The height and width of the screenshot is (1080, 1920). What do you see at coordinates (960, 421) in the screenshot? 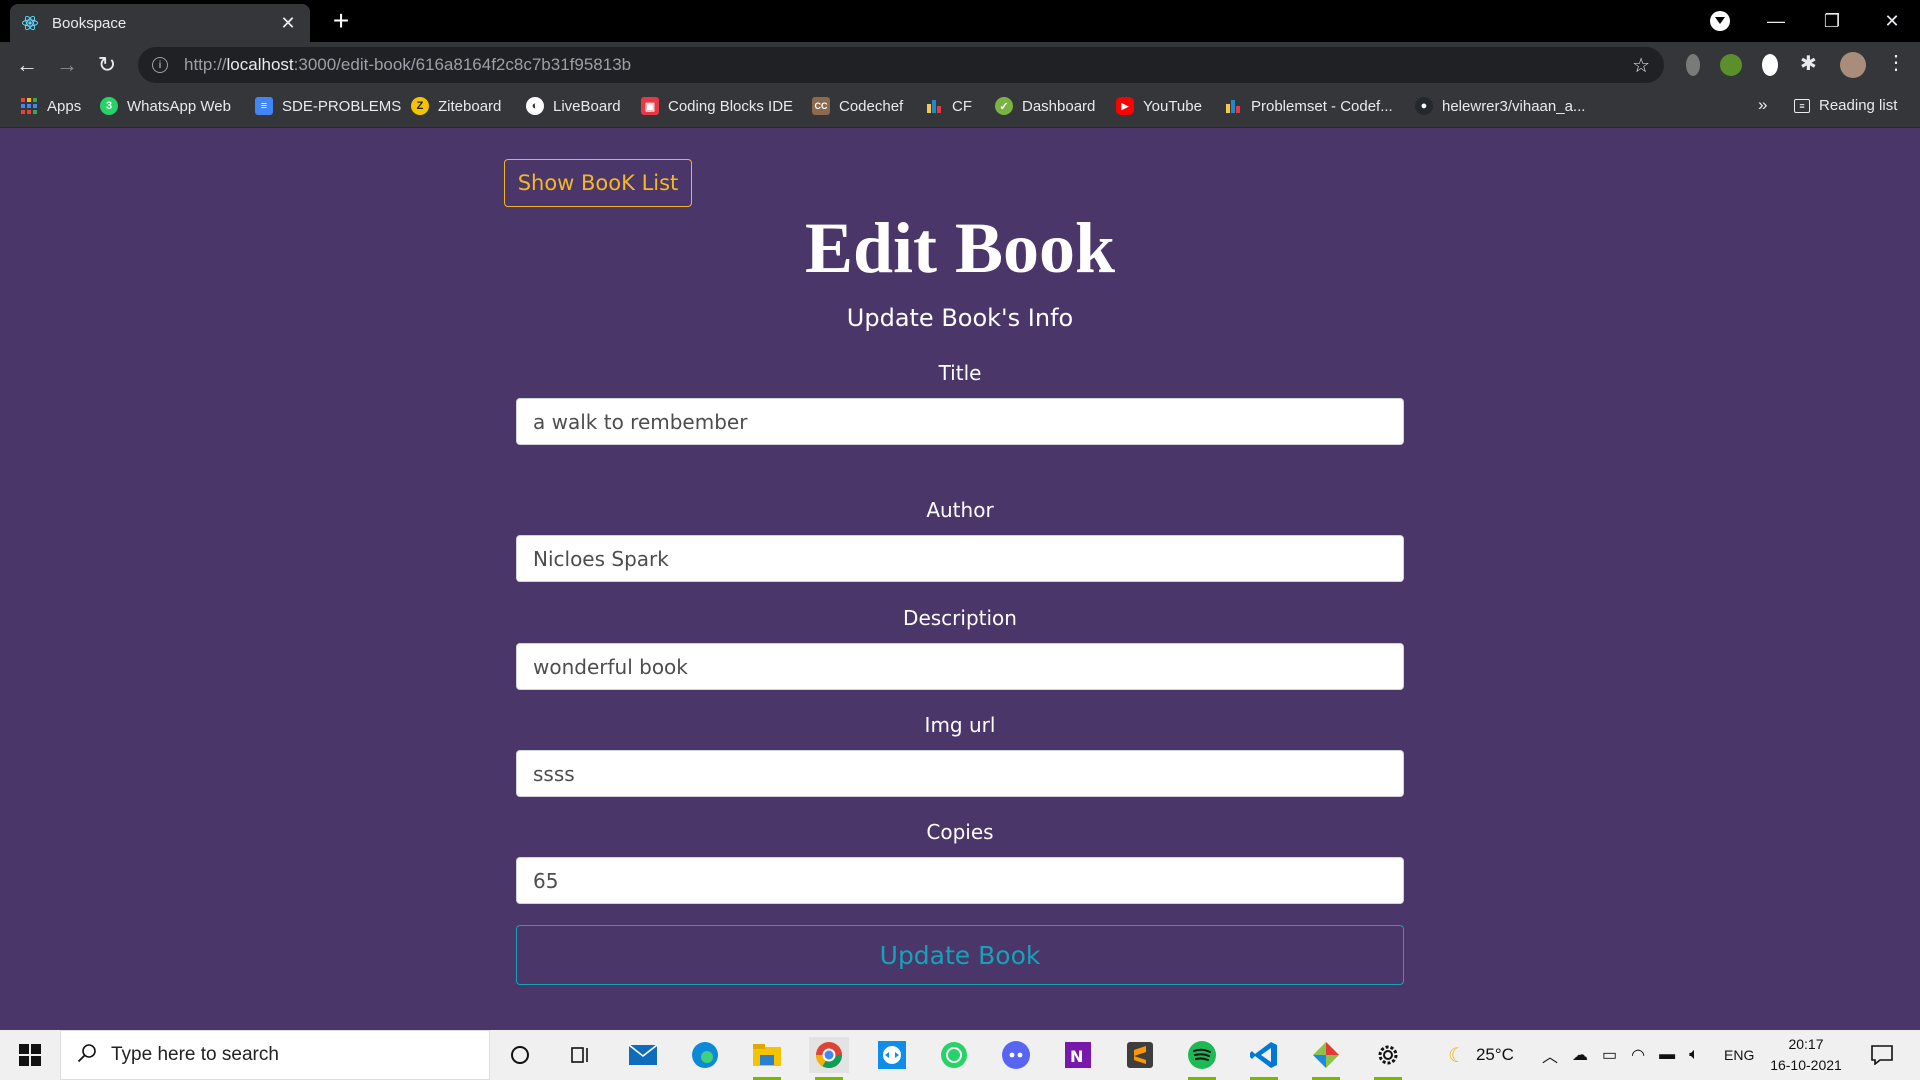
I see `title-input` at bounding box center [960, 421].